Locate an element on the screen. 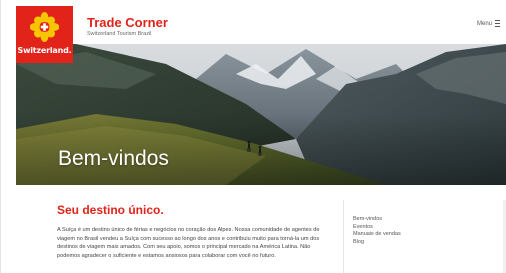  menu-button: Menu is located at coordinates (488, 23).